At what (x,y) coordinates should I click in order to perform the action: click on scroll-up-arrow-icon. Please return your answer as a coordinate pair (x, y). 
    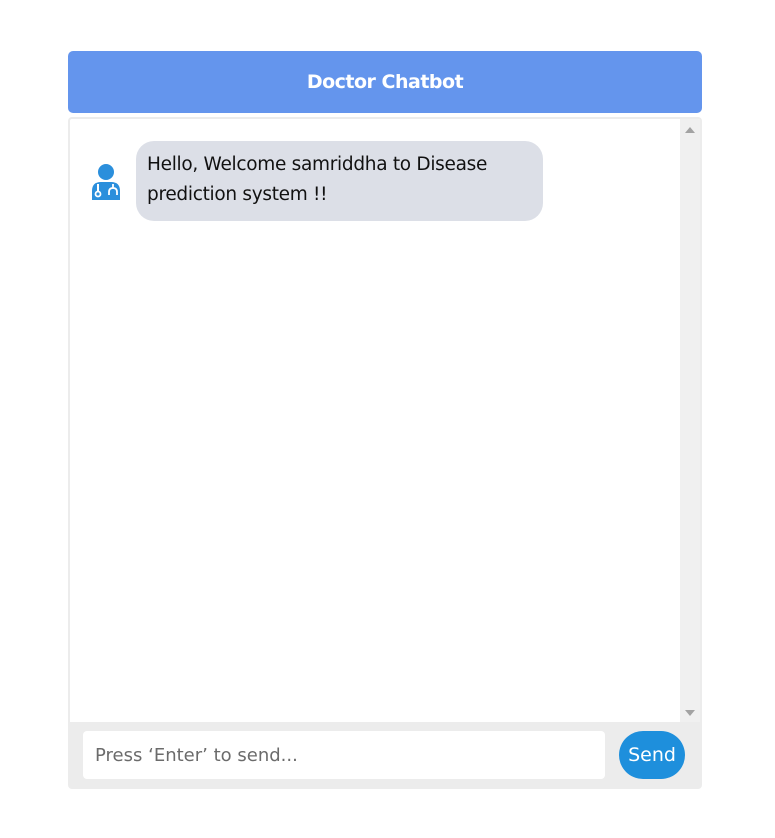
    Looking at the image, I should click on (690, 130).